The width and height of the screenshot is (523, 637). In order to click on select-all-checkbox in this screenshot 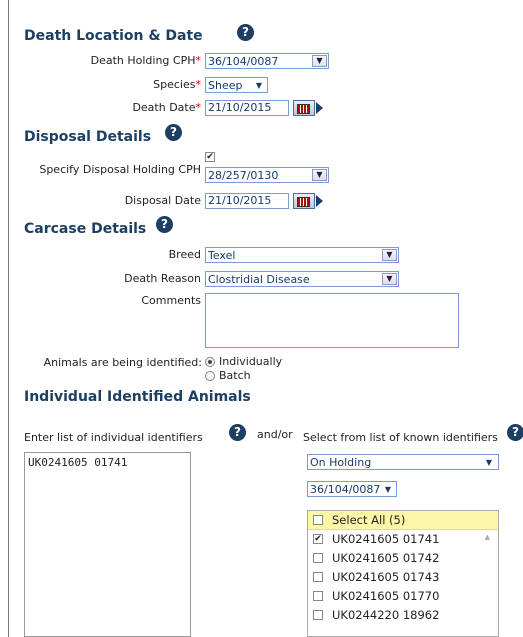, I will do `click(318, 520)`.